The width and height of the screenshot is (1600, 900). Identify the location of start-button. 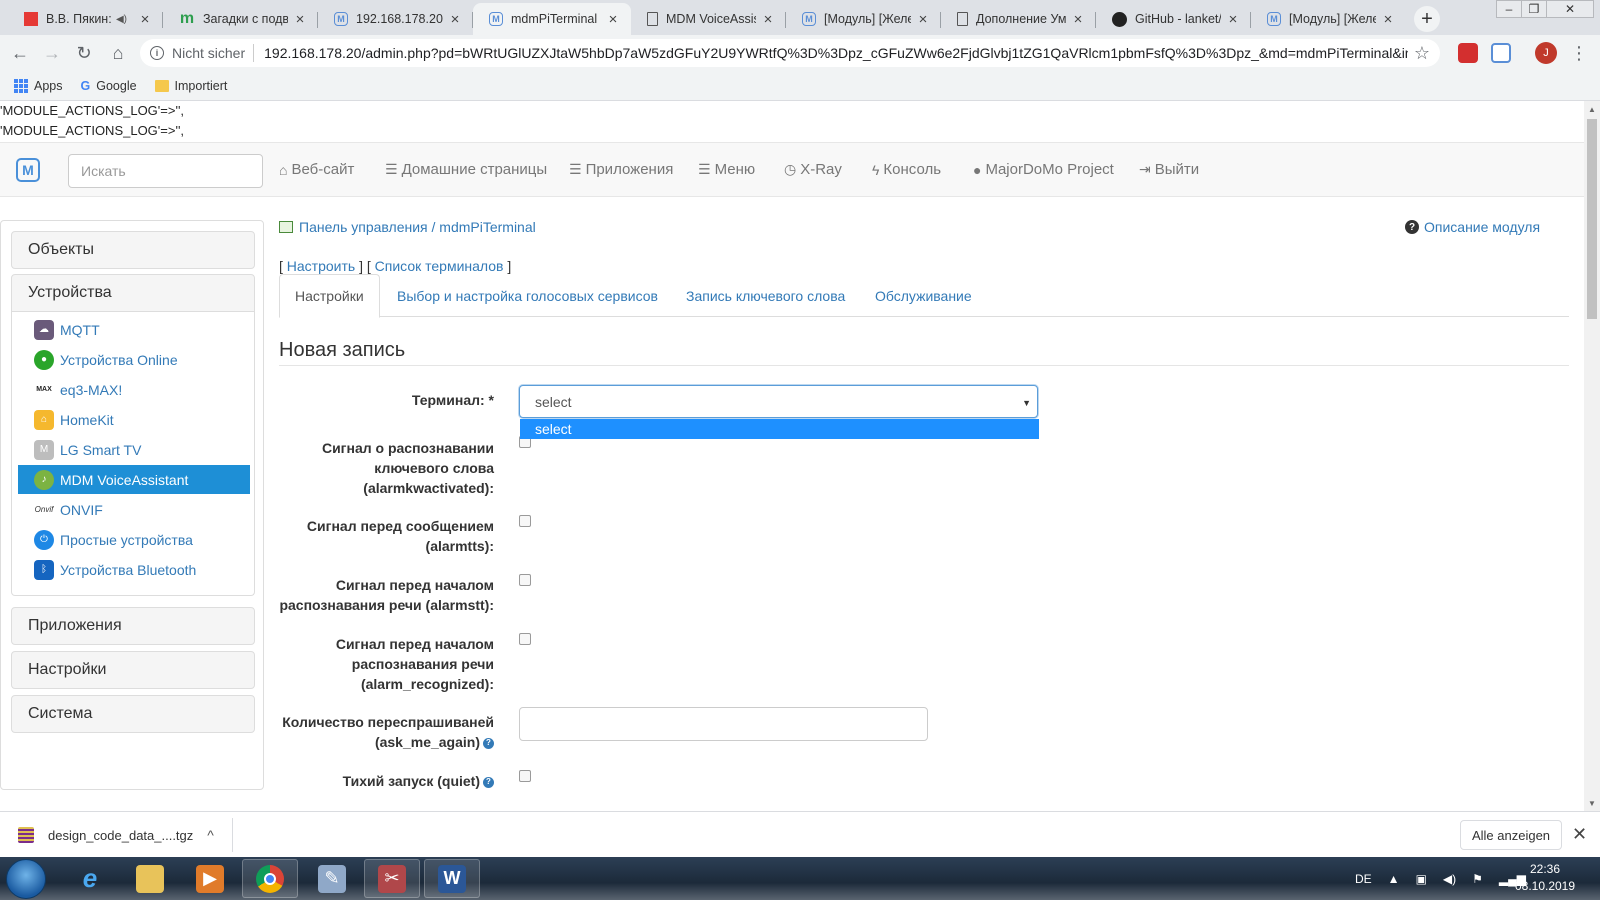
(26, 879).